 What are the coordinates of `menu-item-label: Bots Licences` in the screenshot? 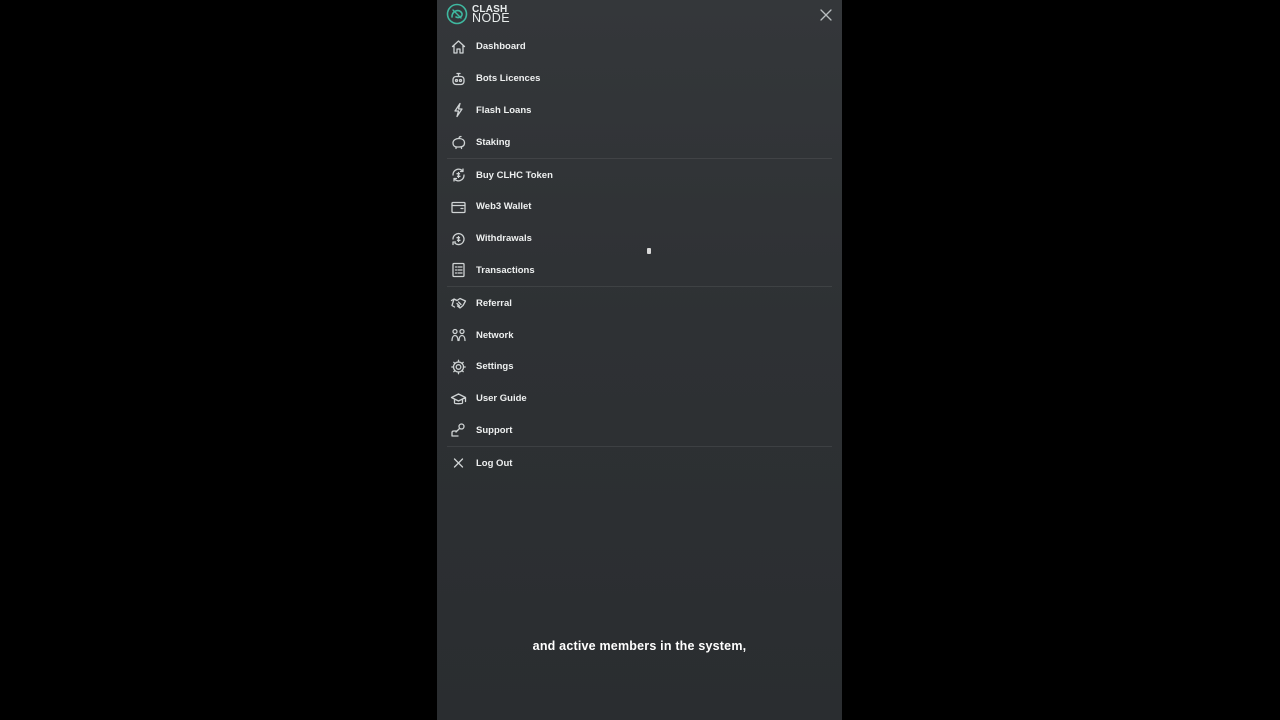 It's located at (508, 79).